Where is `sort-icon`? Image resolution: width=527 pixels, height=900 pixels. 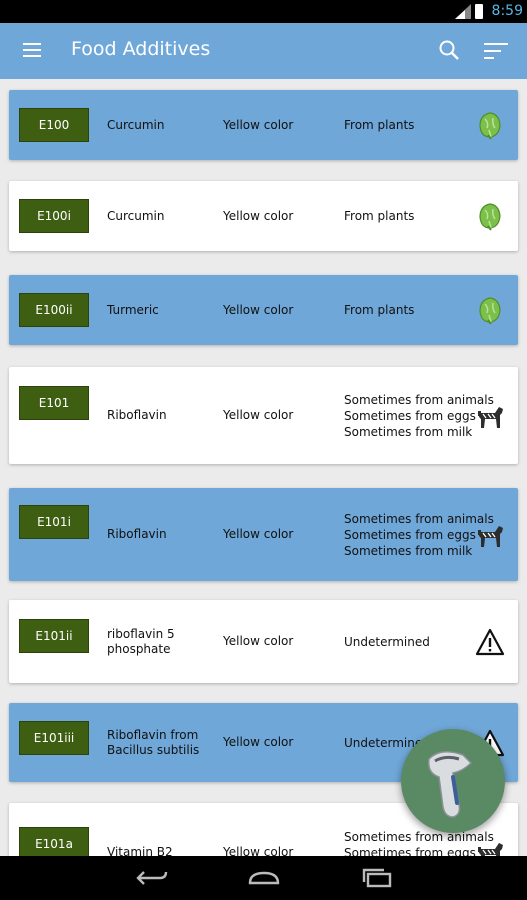 sort-icon is located at coordinates (496, 51).